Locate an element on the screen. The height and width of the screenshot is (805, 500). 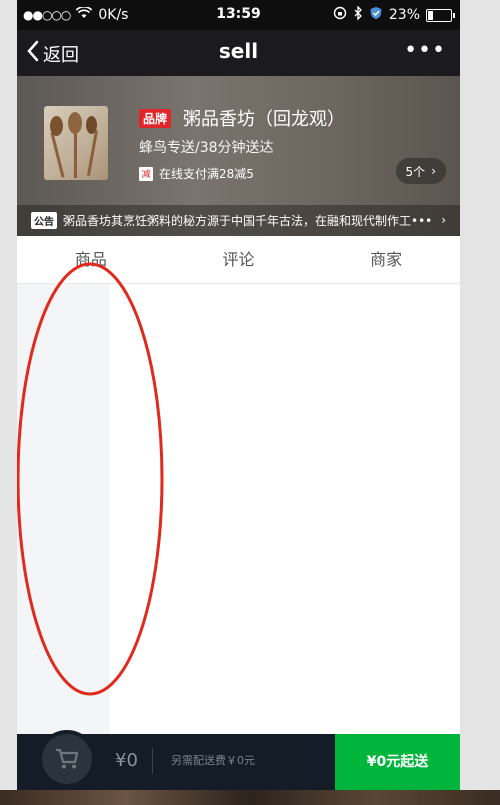
shield-app-icon is located at coordinates (376, 15).